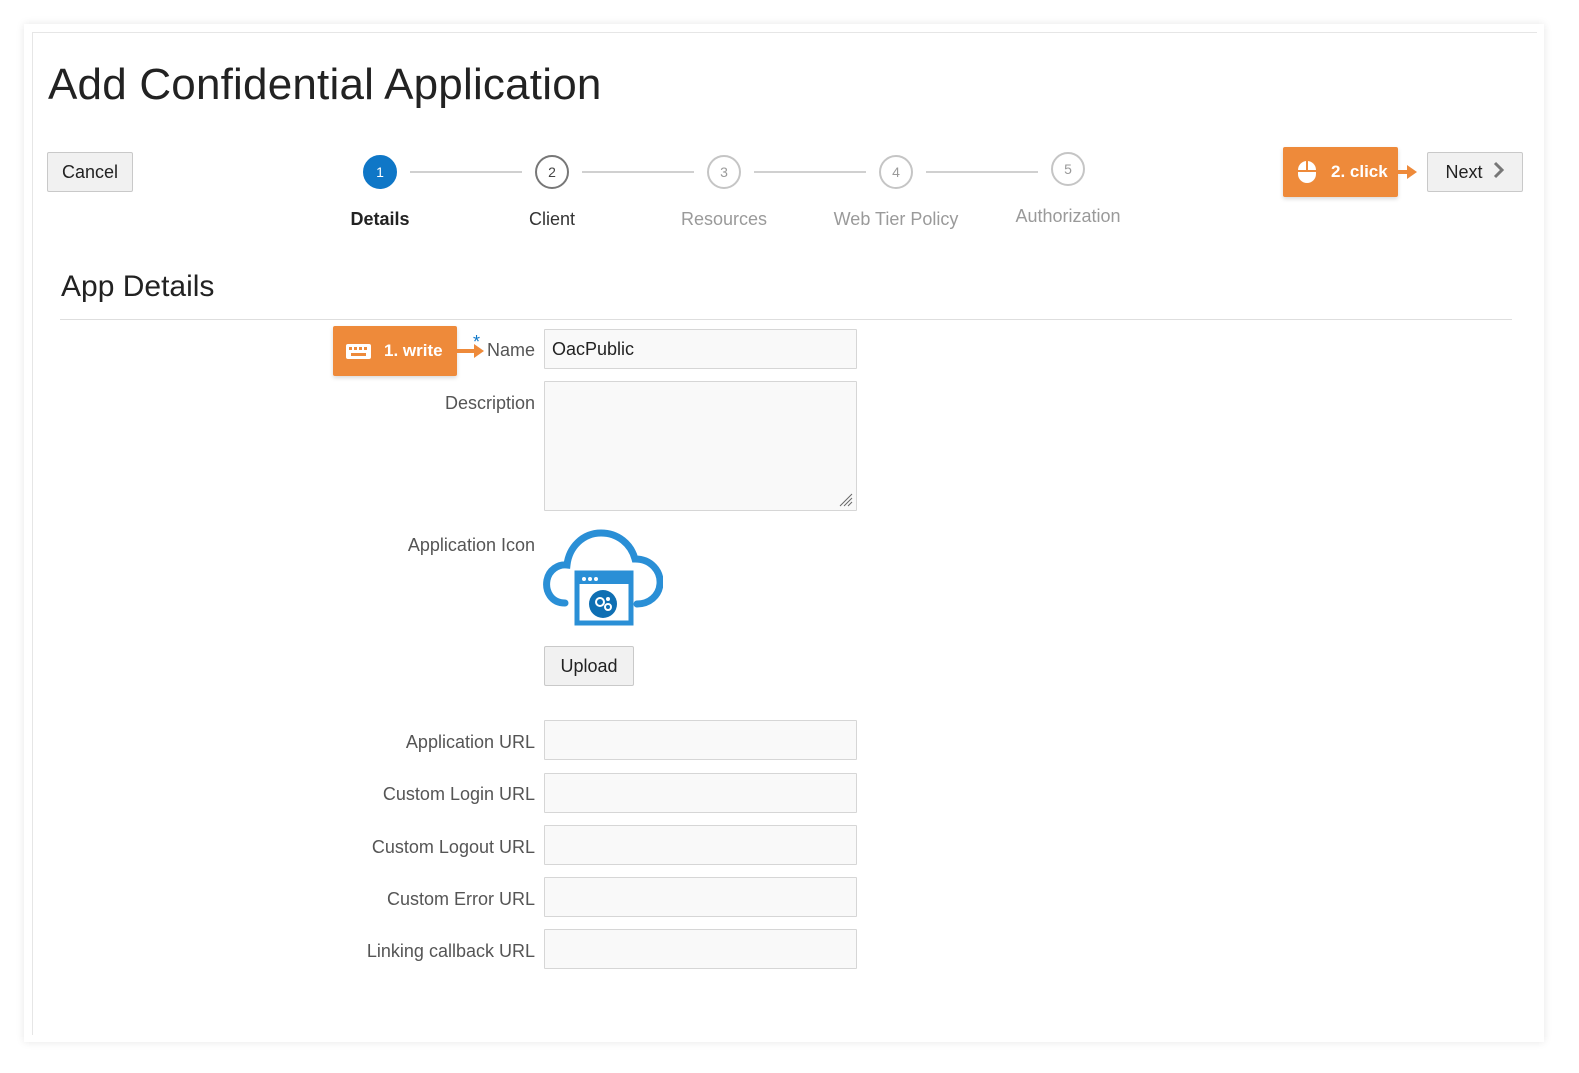 This screenshot has height=1073, width=1579. I want to click on cancel-button: Cancel, so click(90, 172).